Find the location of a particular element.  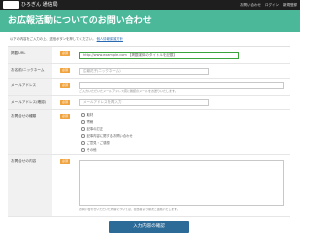

brand-name: ひろぎん 通信局 is located at coordinates (39, 5).